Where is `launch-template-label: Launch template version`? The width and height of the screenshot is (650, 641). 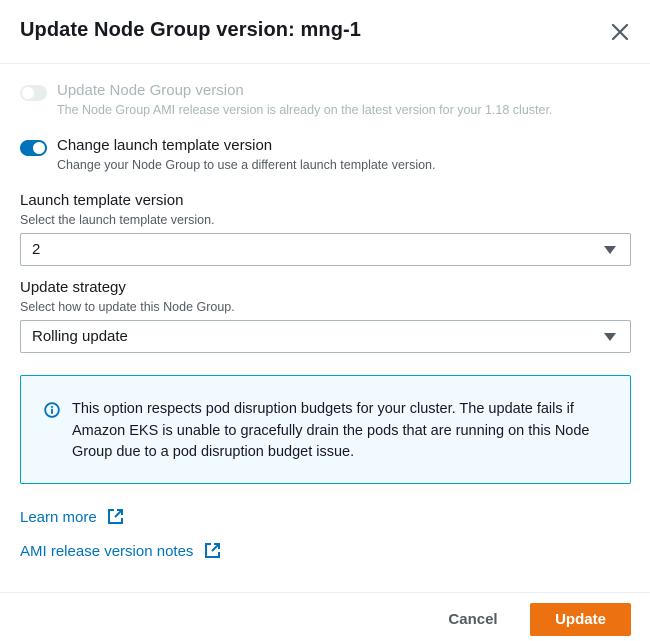
launch-template-label: Launch template version is located at coordinates (102, 200).